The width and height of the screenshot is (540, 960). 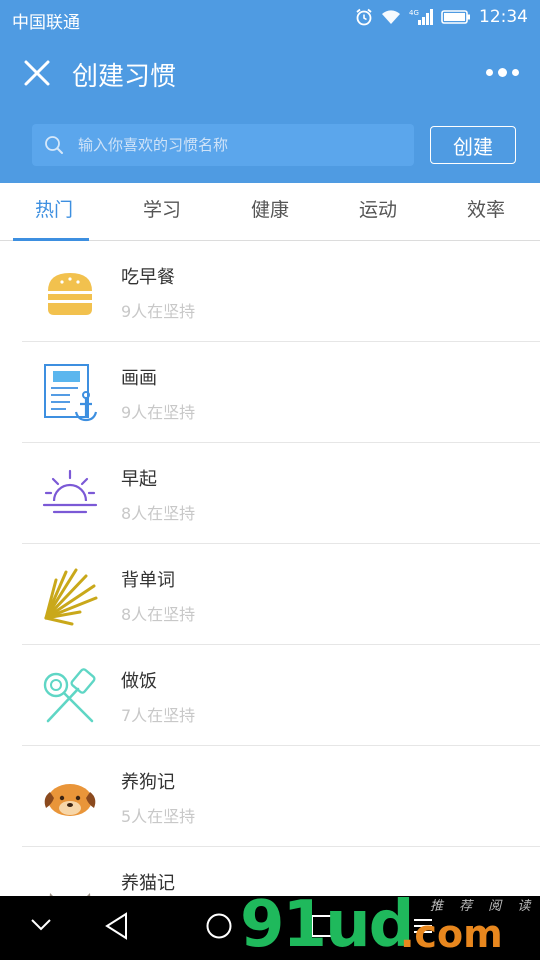 I want to click on habit-name: 早起, so click(x=139, y=479).